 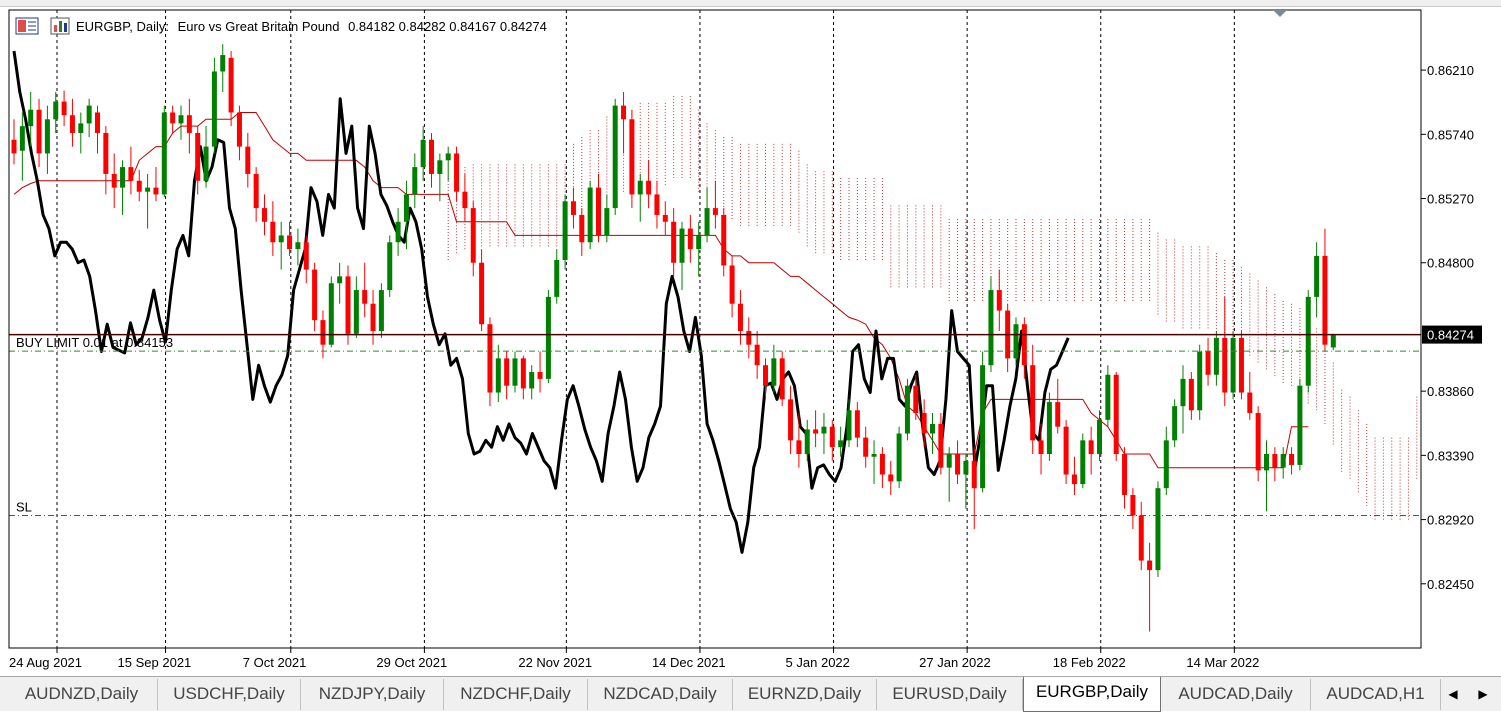 What do you see at coordinates (45, 662) in the screenshot?
I see `time-tick-label: 24 Aug 2021` at bounding box center [45, 662].